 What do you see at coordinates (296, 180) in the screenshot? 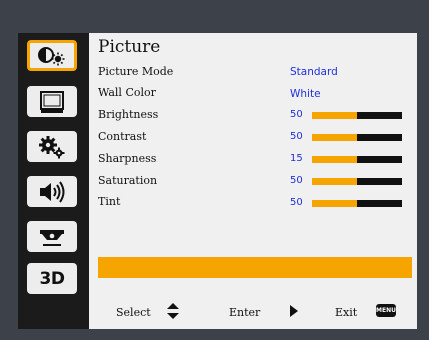
I see `saturation-value: 50` at bounding box center [296, 180].